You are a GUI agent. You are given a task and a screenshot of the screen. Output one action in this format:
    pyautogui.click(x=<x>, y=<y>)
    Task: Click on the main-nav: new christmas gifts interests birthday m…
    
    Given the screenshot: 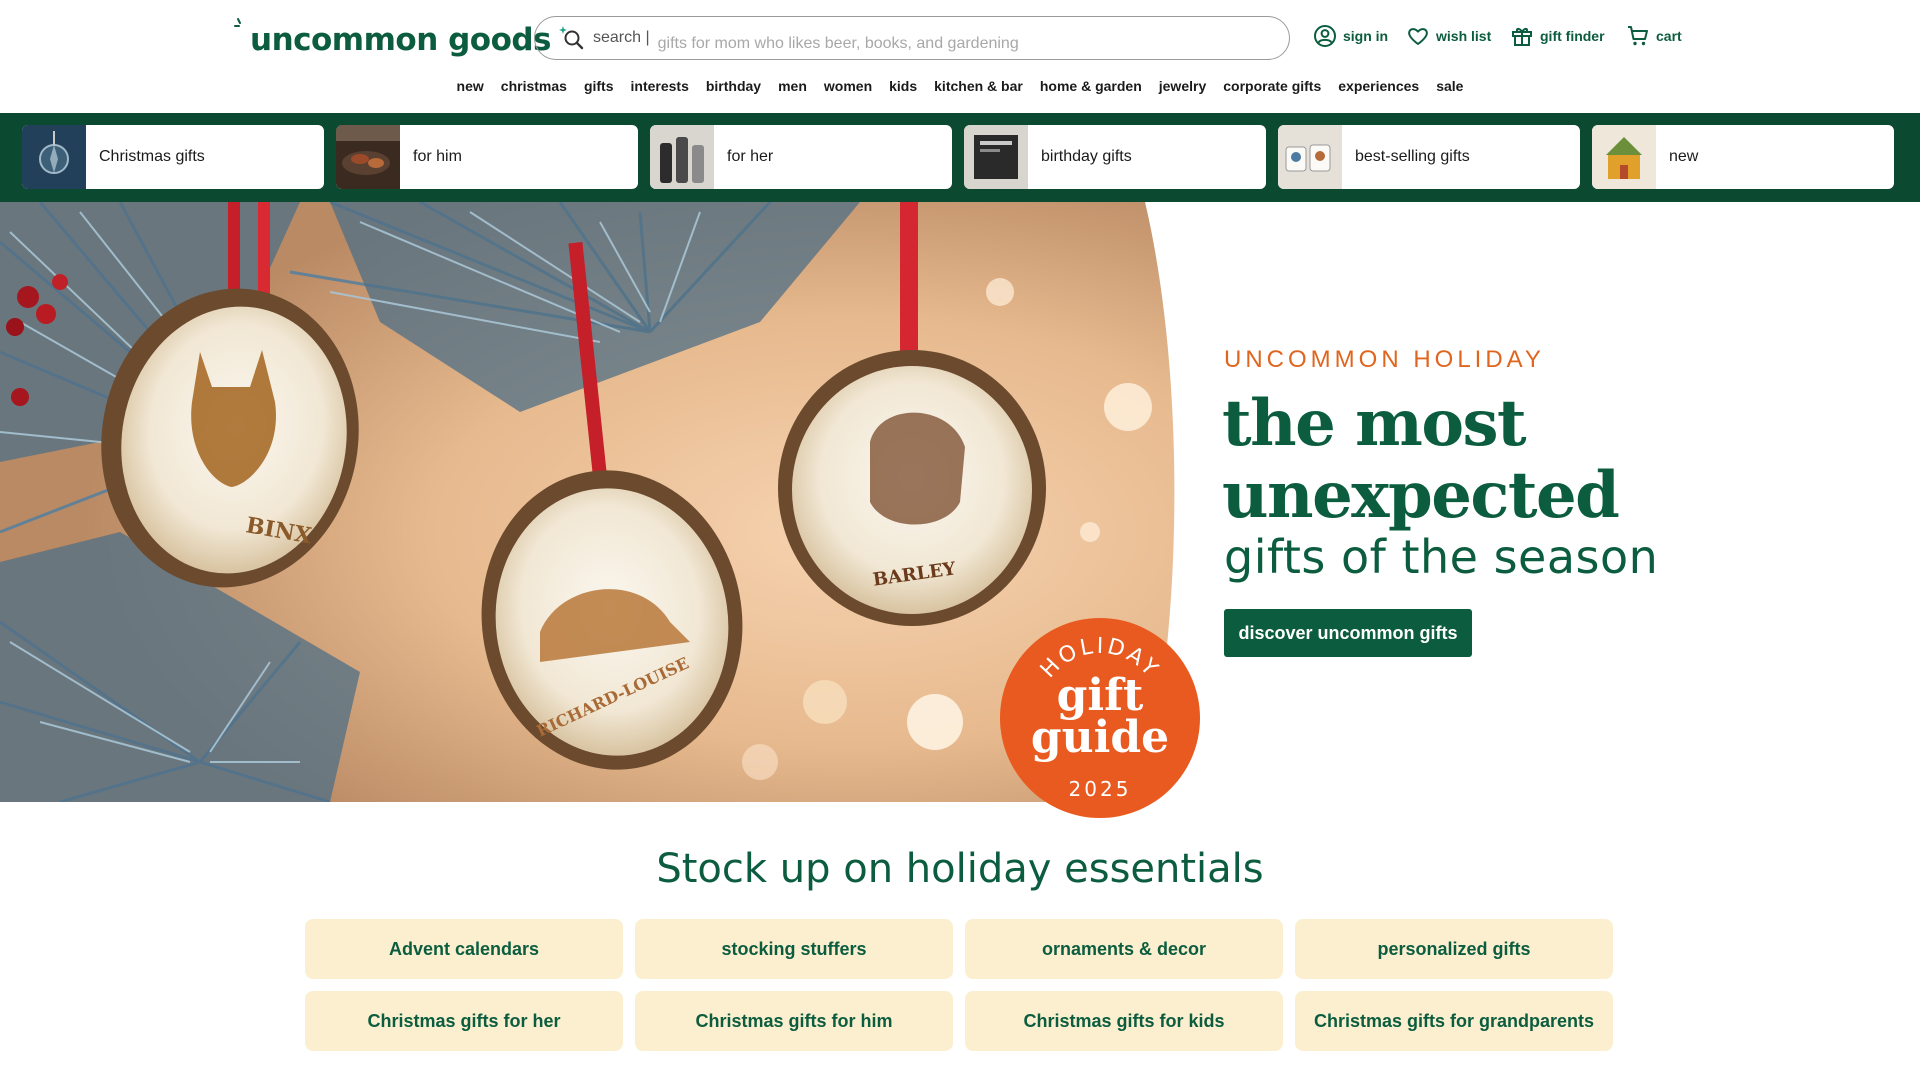 What is the action you would take?
    pyautogui.click(x=960, y=86)
    